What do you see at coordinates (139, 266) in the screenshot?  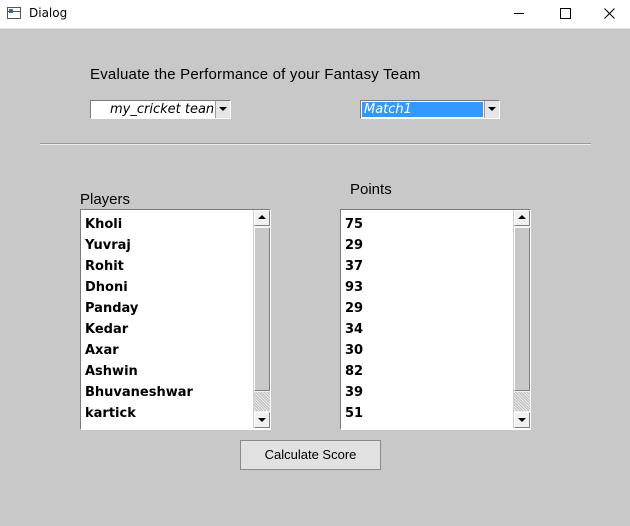 I see `list-item: Rohit` at bounding box center [139, 266].